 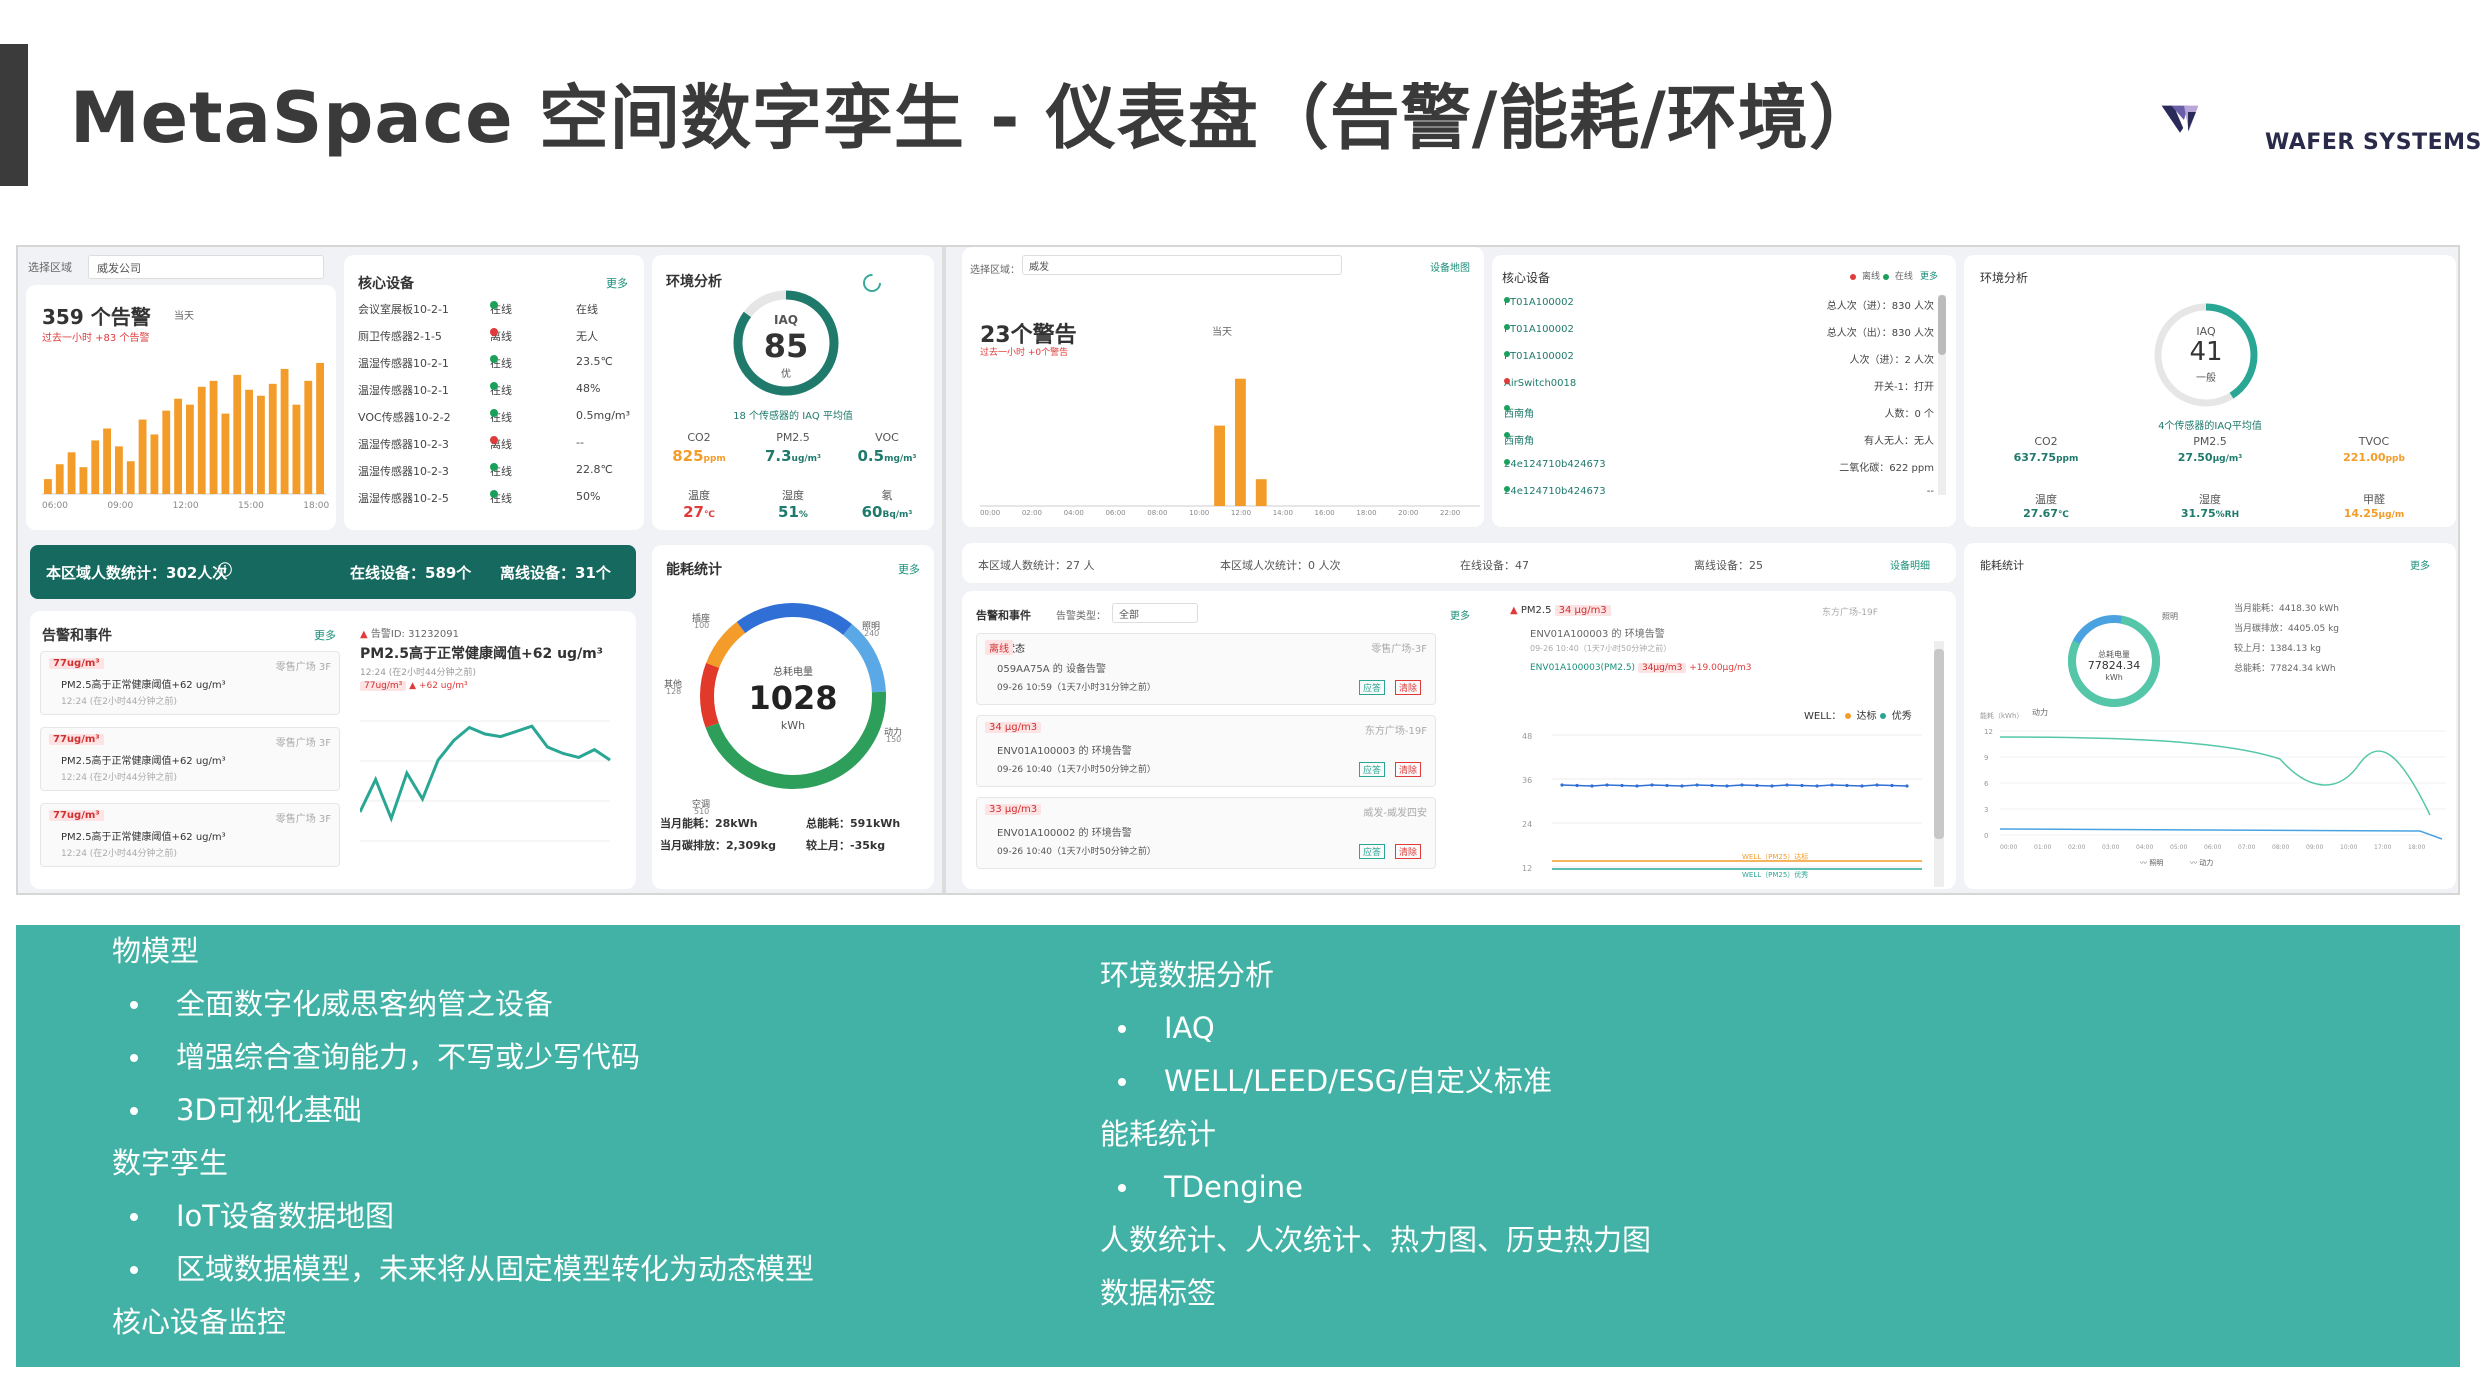 What do you see at coordinates (285, 1216) in the screenshot?
I see `feature-item: IoT设备数据地图` at bounding box center [285, 1216].